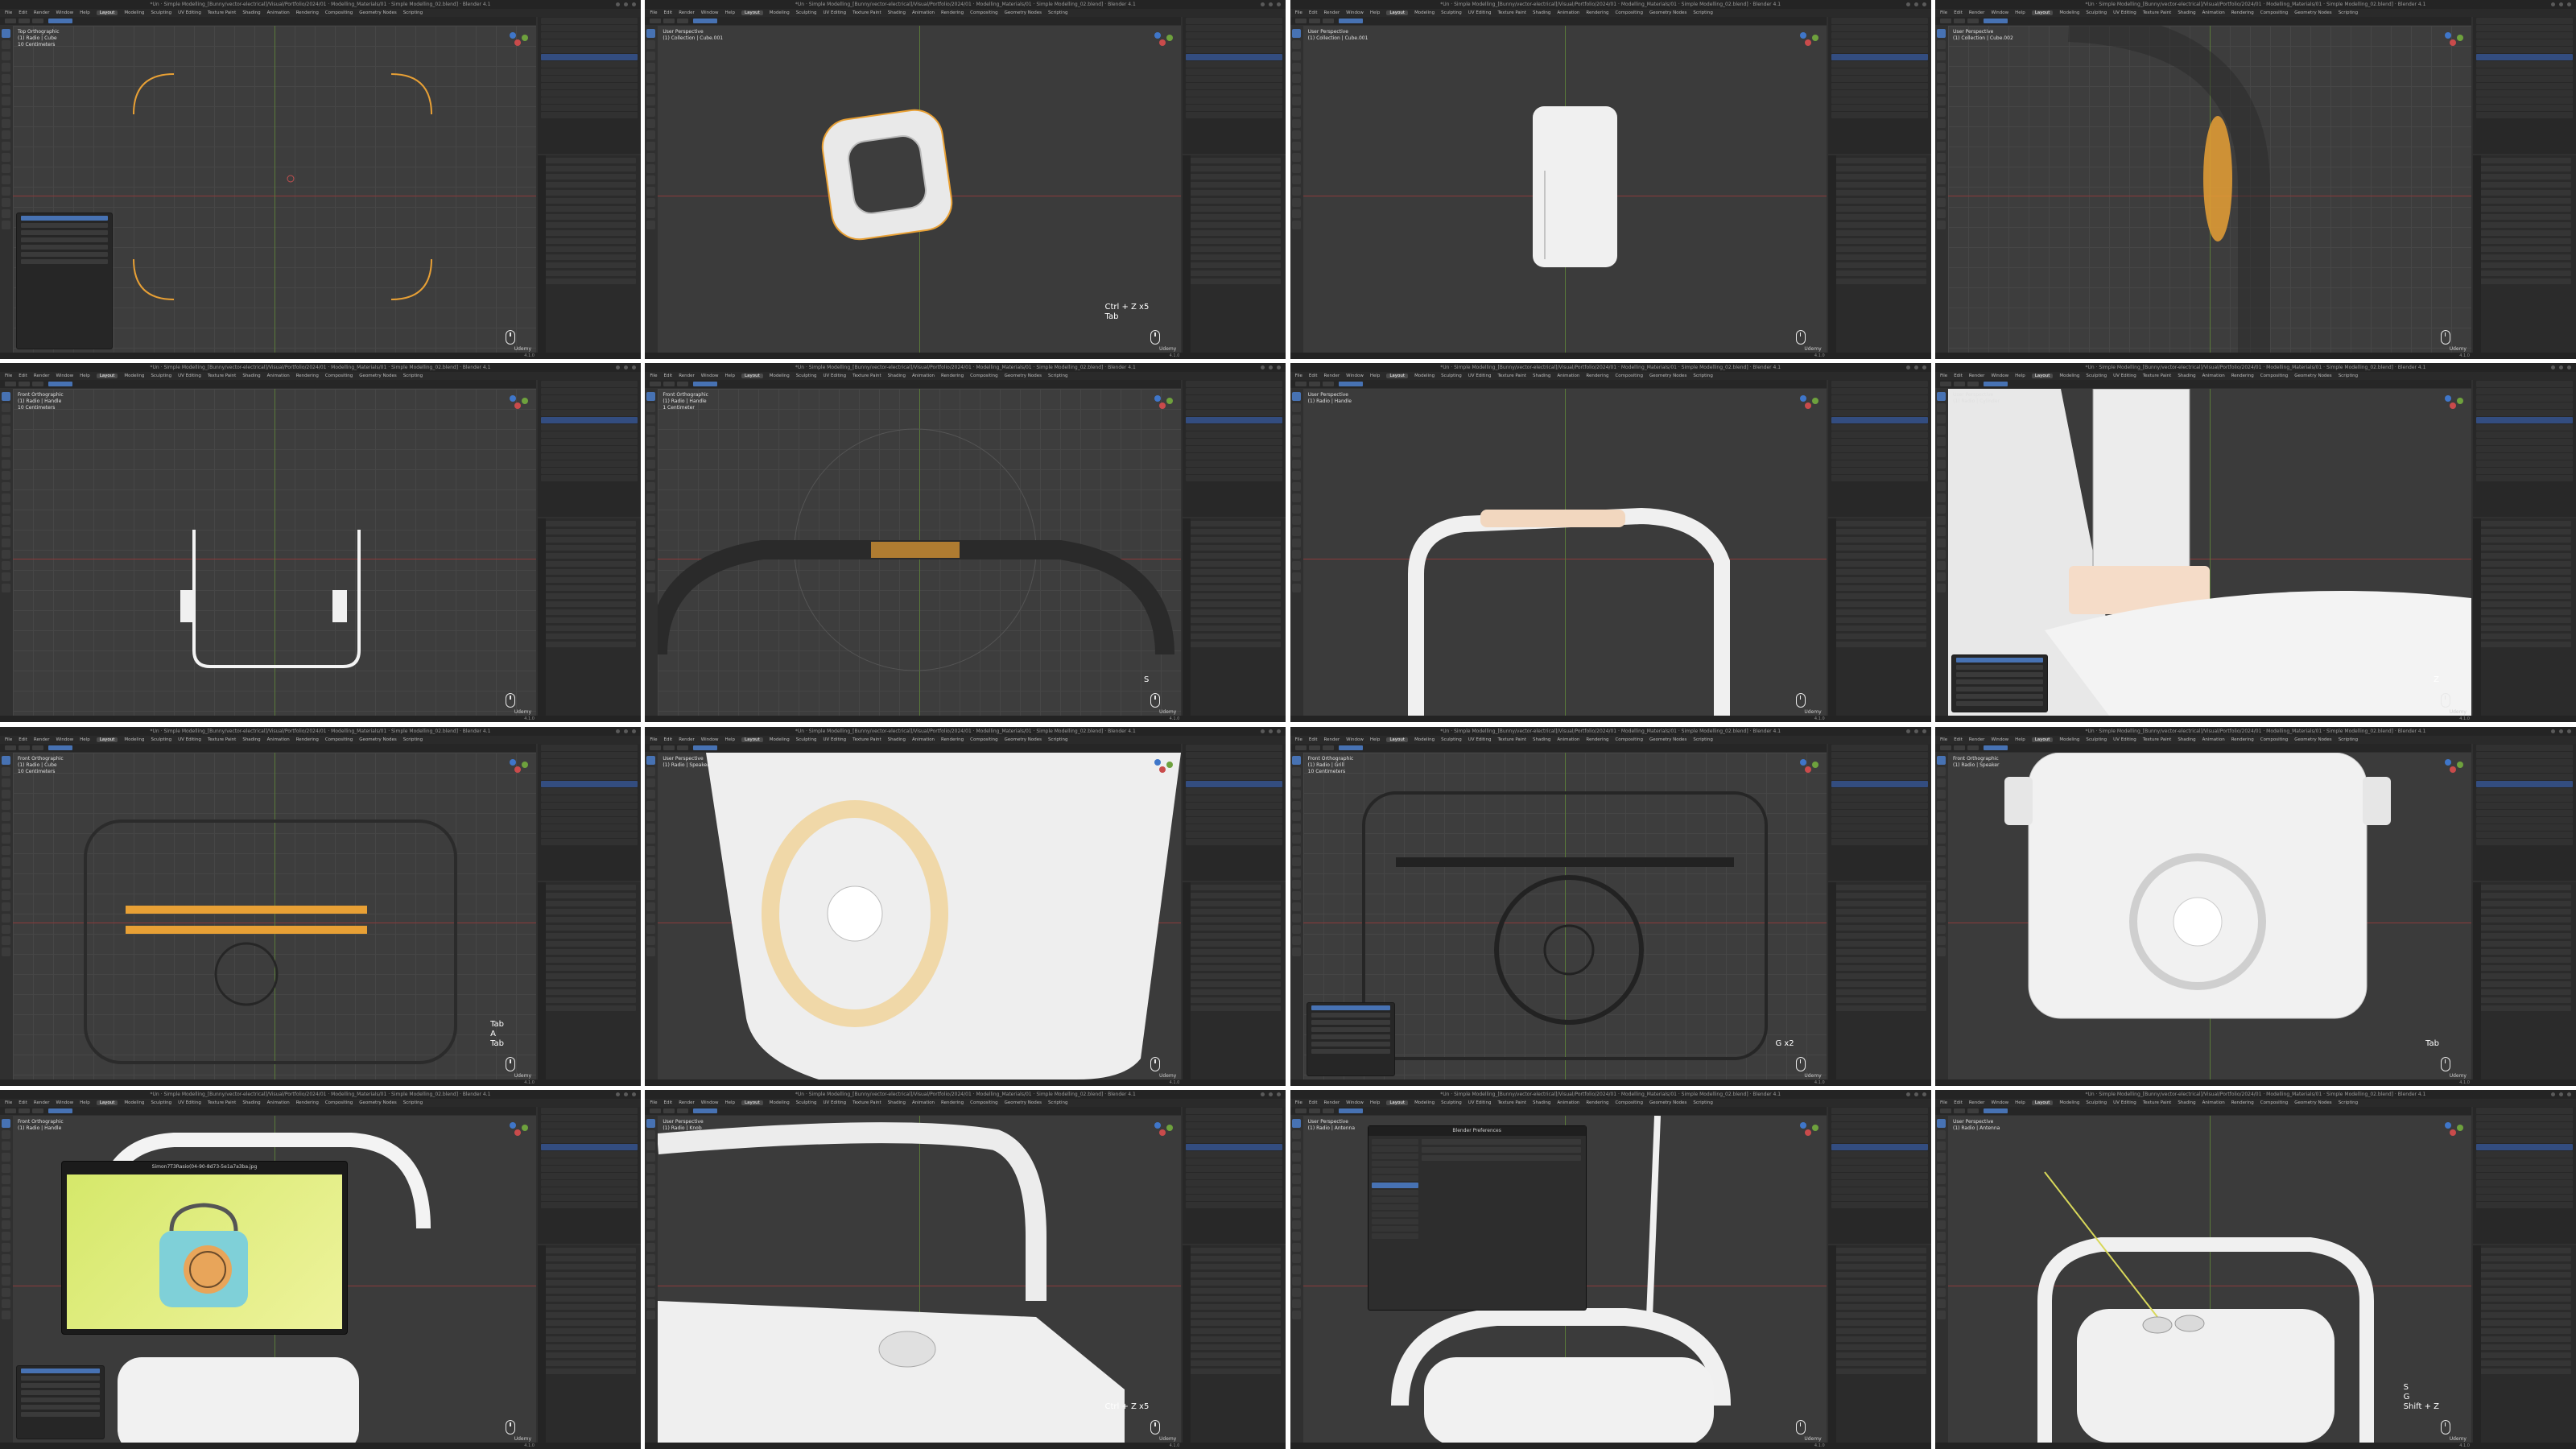 This screenshot has height=1449, width=2576. I want to click on maximize-icon, so click(1271, 1094).